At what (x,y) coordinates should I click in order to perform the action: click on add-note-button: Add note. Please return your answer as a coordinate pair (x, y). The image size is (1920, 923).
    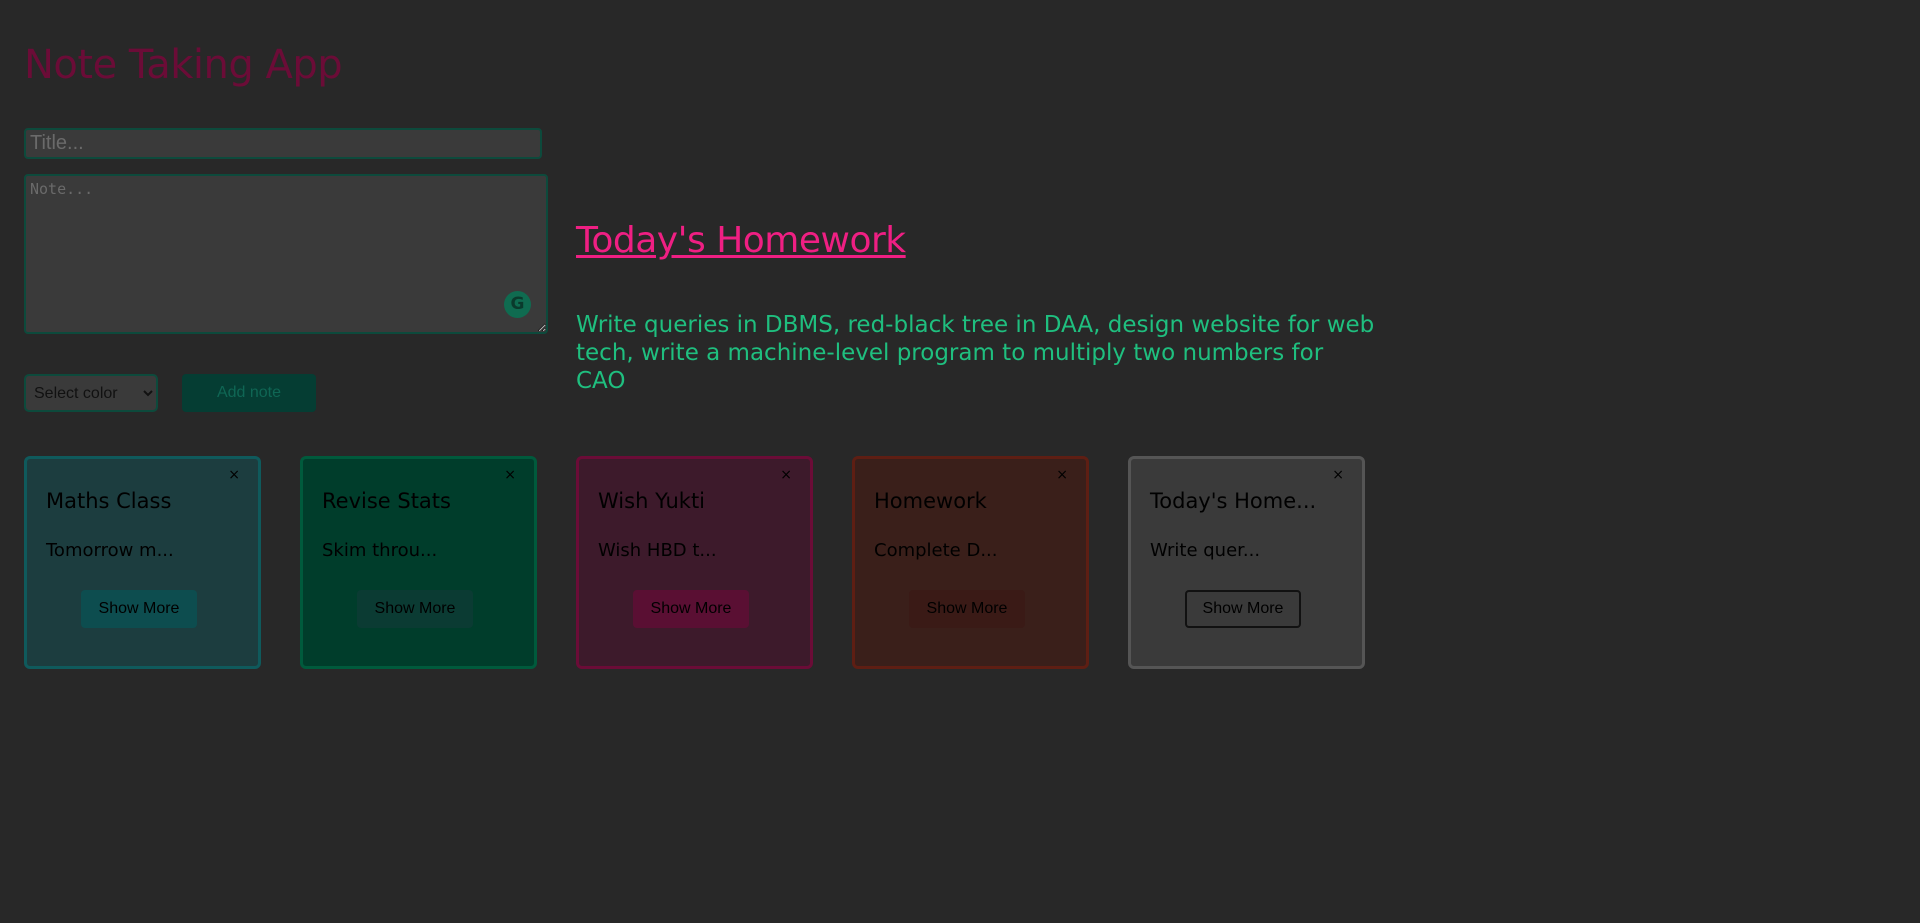
    Looking at the image, I should click on (249, 393).